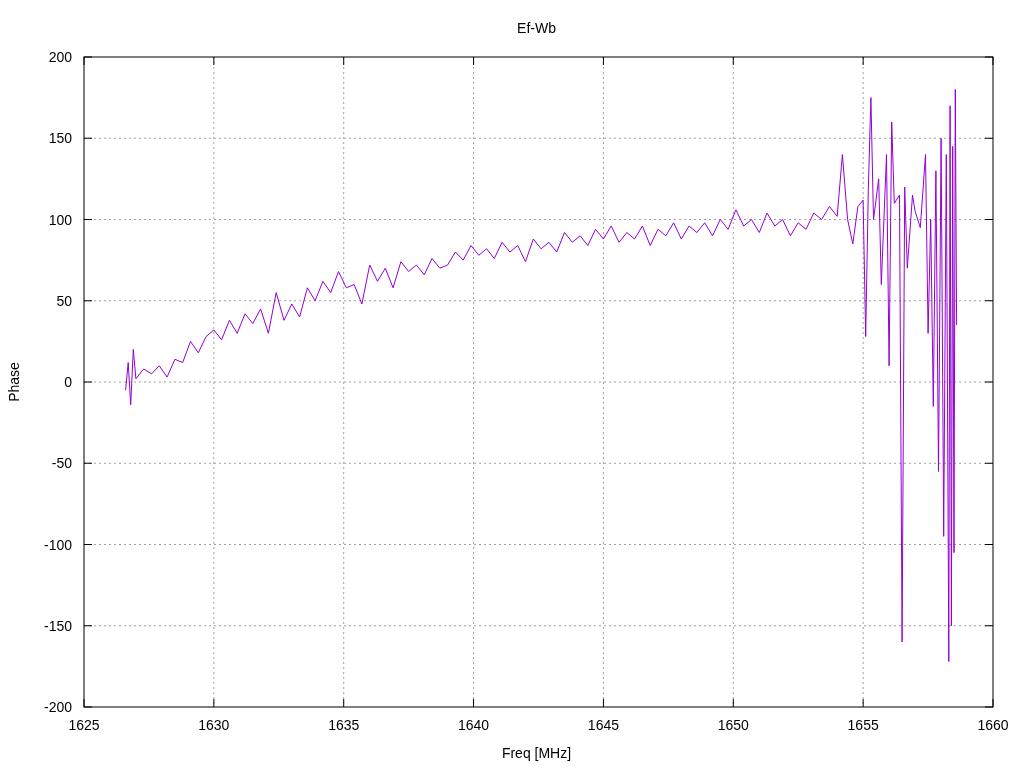 The height and width of the screenshot is (768, 1024). I want to click on tick-label: 100, so click(60, 219).